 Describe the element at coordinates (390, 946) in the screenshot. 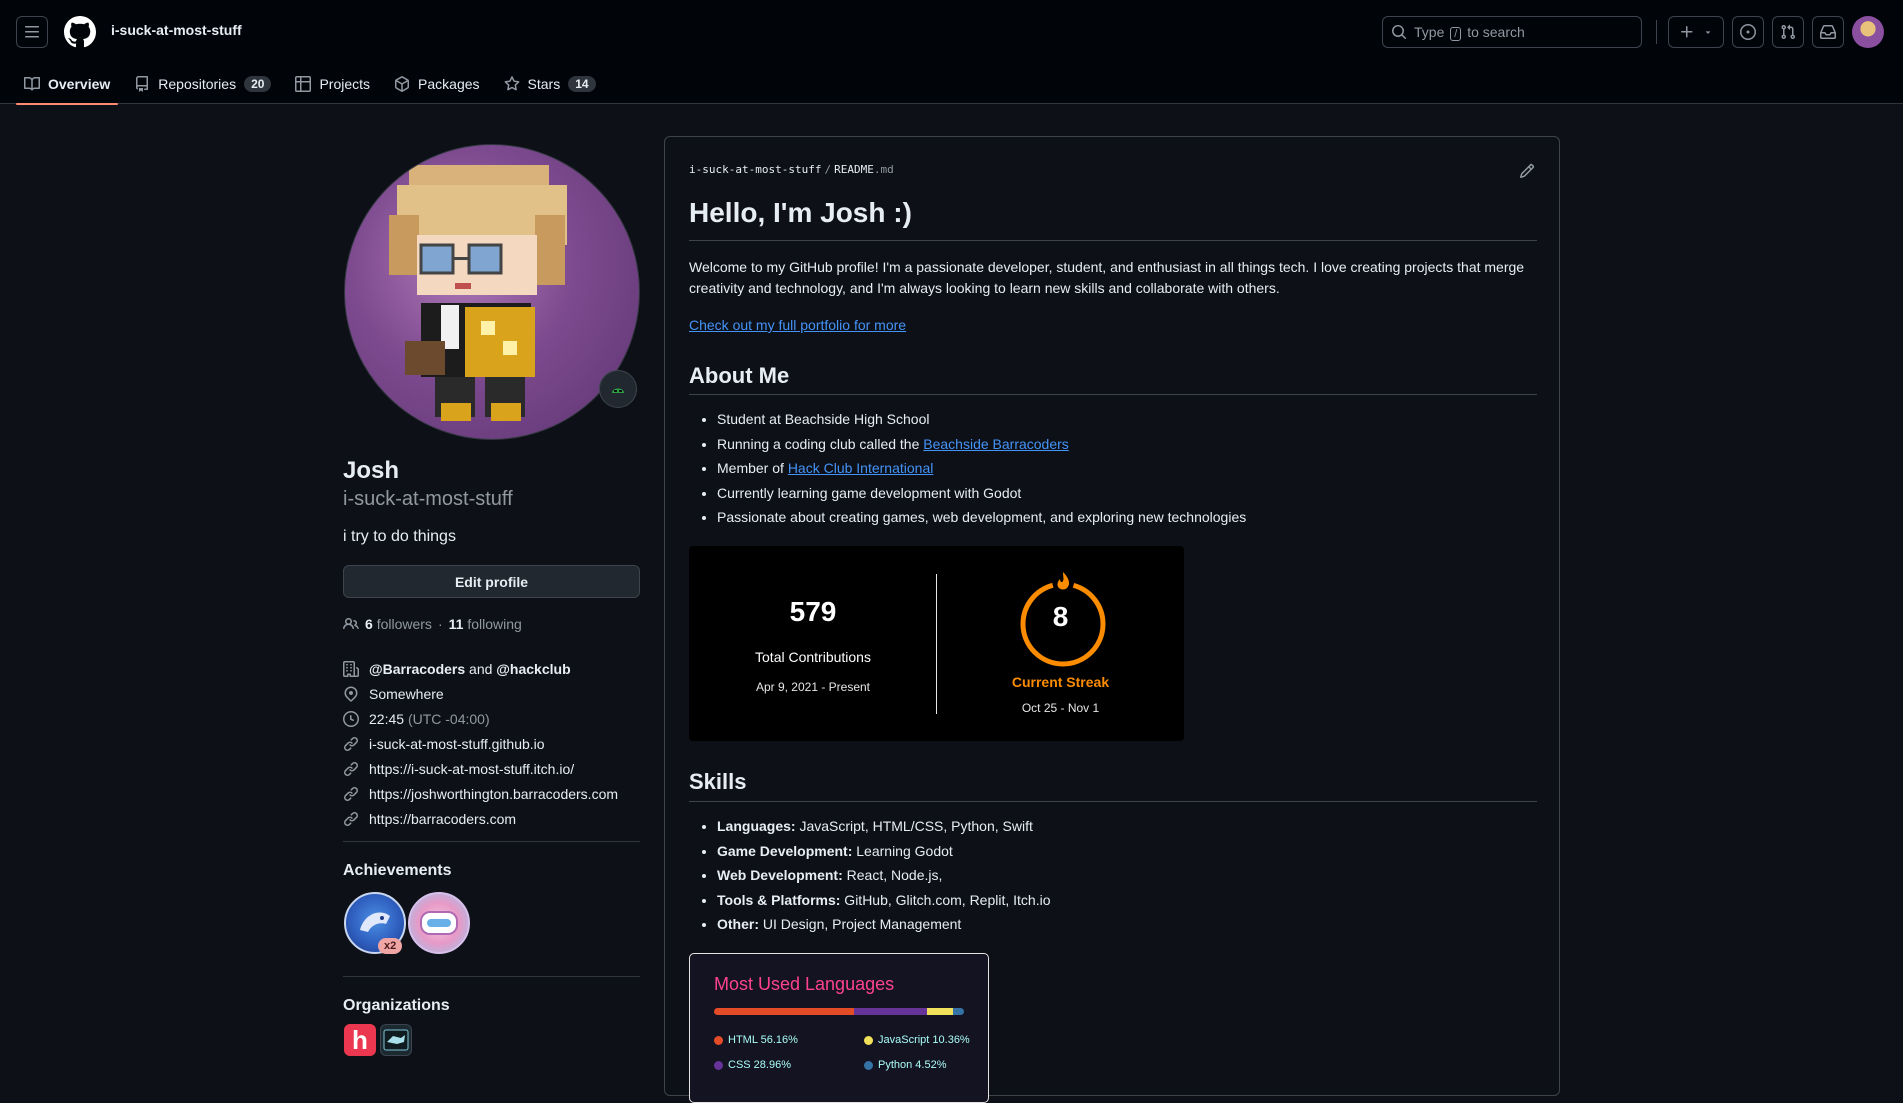

I see `achievement-multiplier-badge: x2` at that location.